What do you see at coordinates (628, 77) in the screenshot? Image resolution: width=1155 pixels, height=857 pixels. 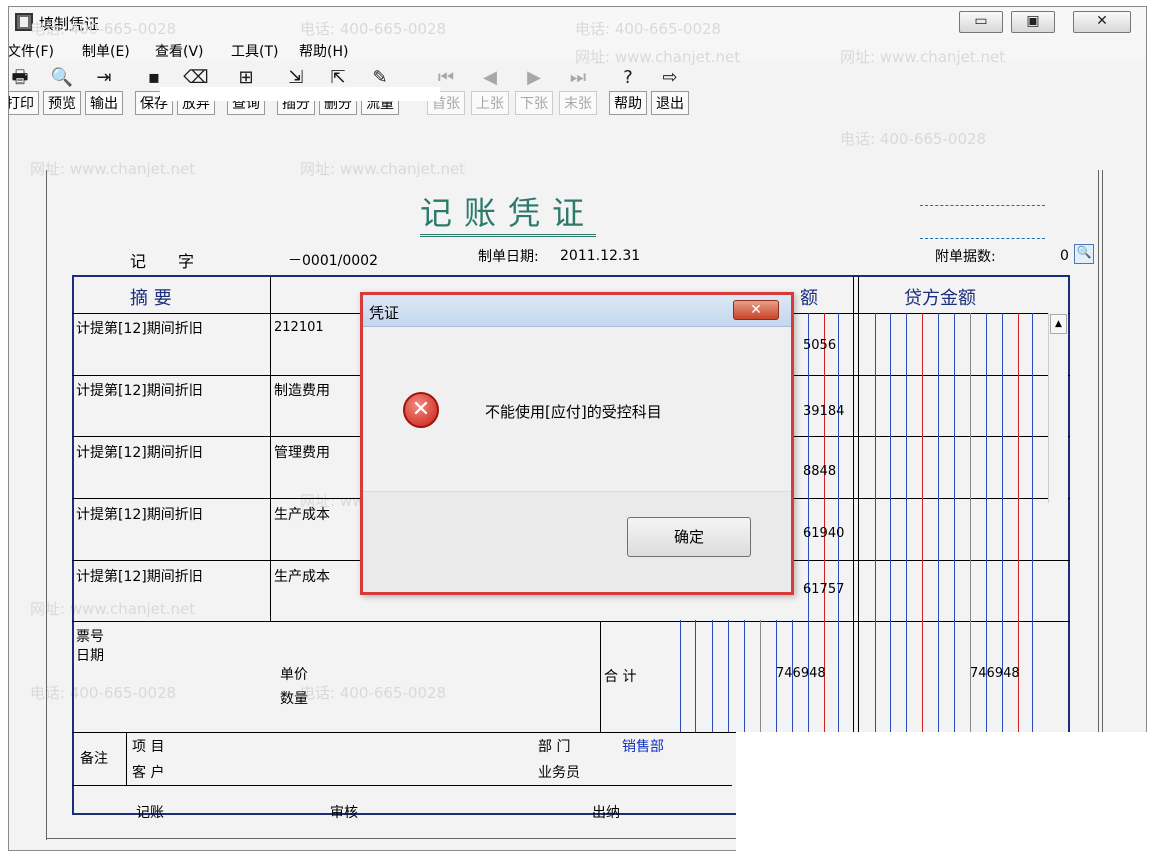 I see `help-icon: ?` at bounding box center [628, 77].